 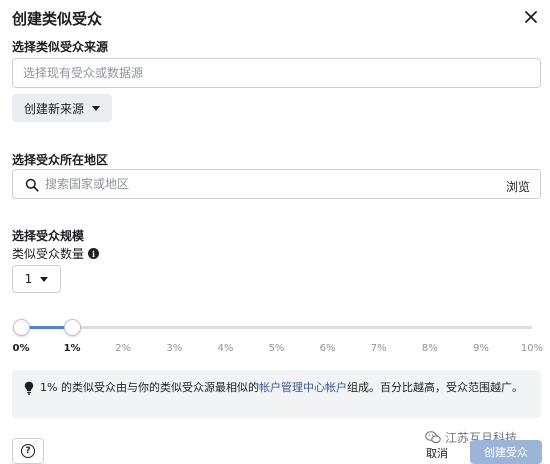 What do you see at coordinates (48, 236) in the screenshot?
I see `size-section-label: 选择受众规模` at bounding box center [48, 236].